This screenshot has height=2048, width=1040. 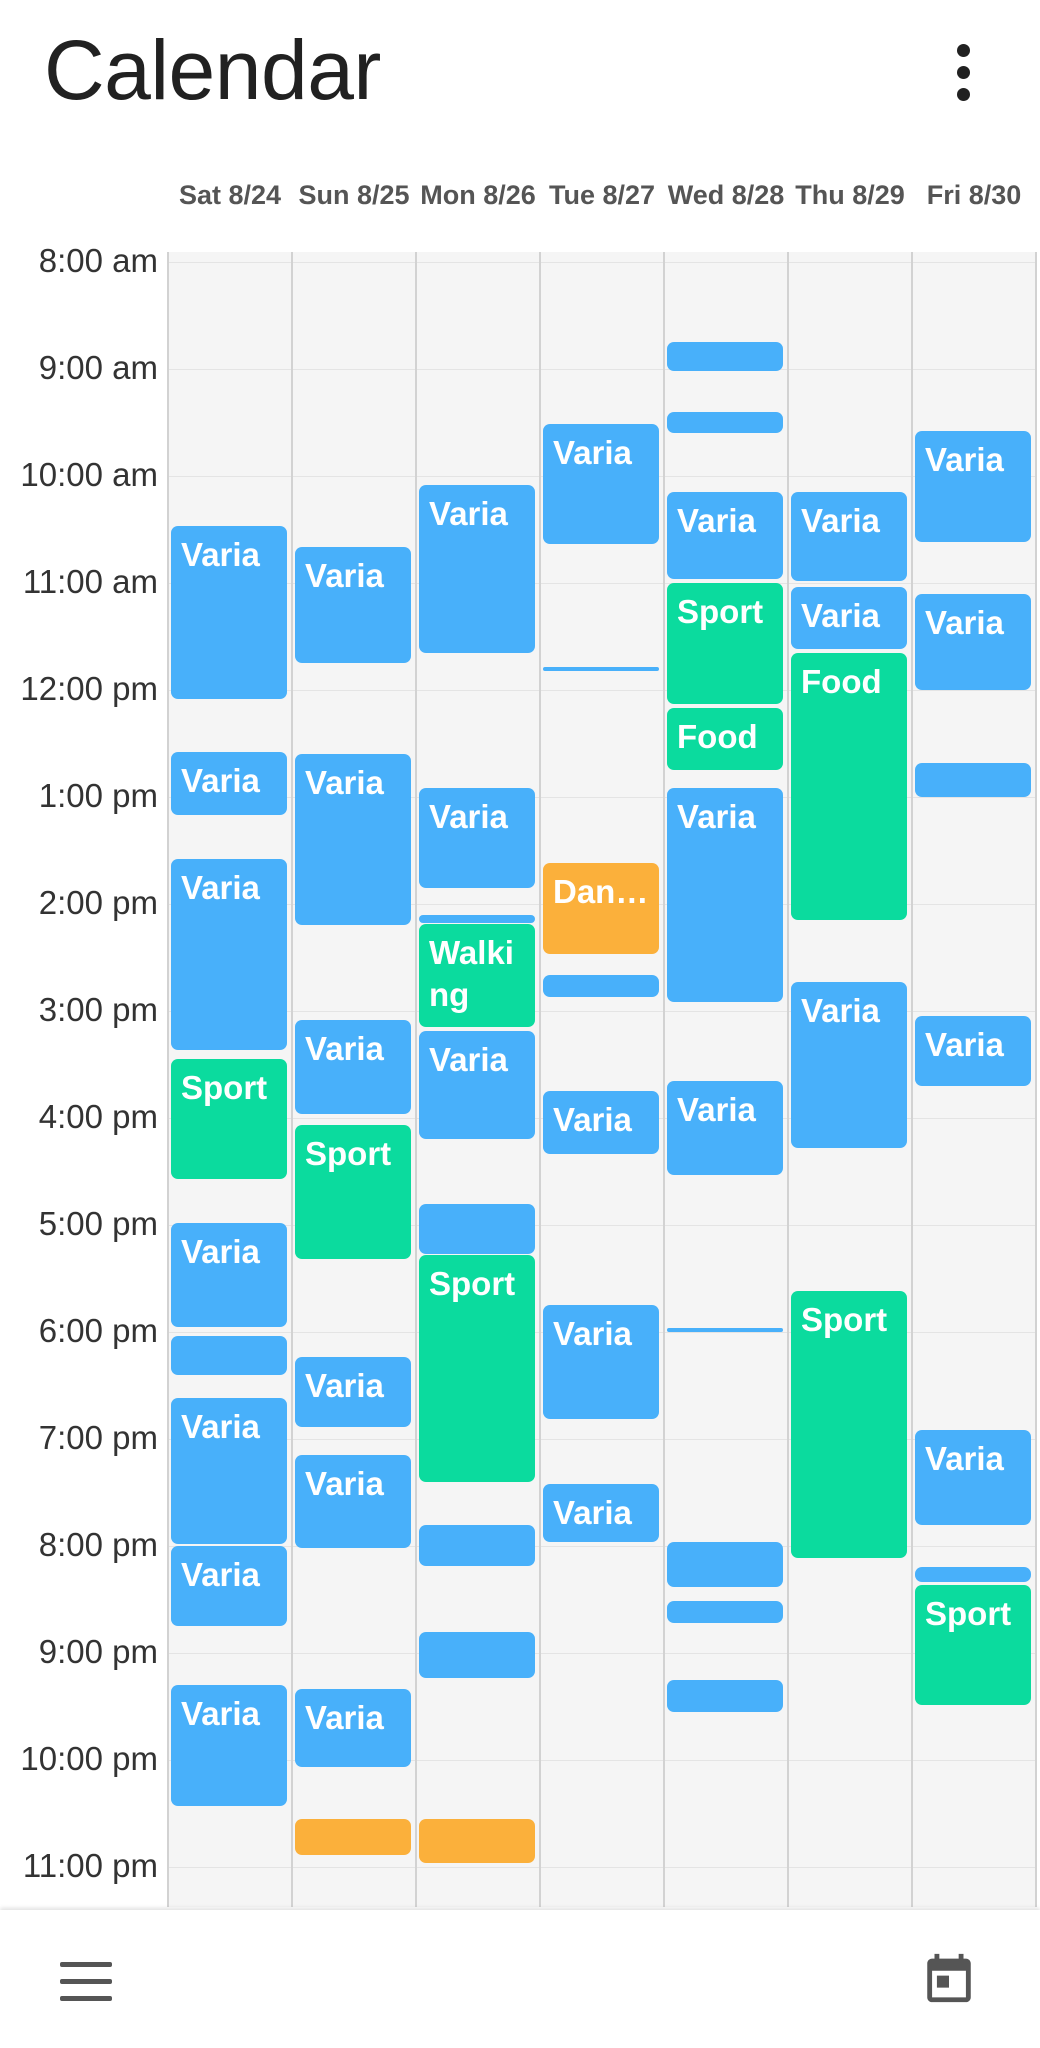 What do you see at coordinates (98, 902) in the screenshot?
I see `hour-label: 2:00 pm` at bounding box center [98, 902].